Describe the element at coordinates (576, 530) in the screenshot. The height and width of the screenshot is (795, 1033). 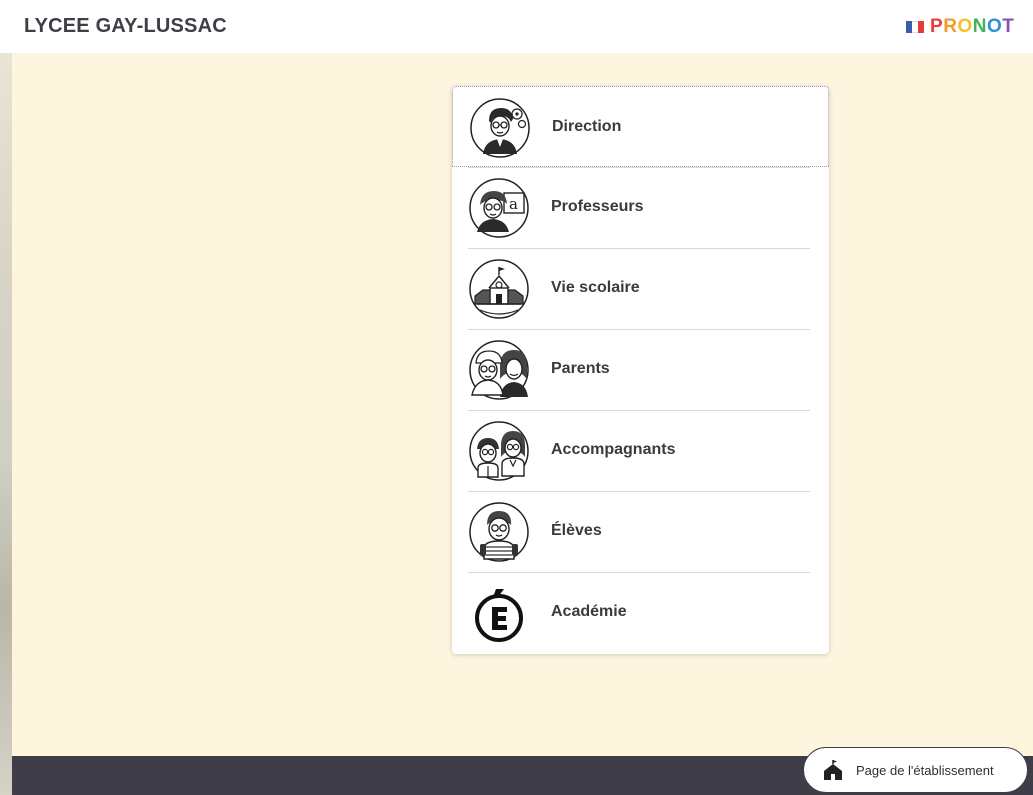
I see `profile-label-eleves: Élèves` at that location.